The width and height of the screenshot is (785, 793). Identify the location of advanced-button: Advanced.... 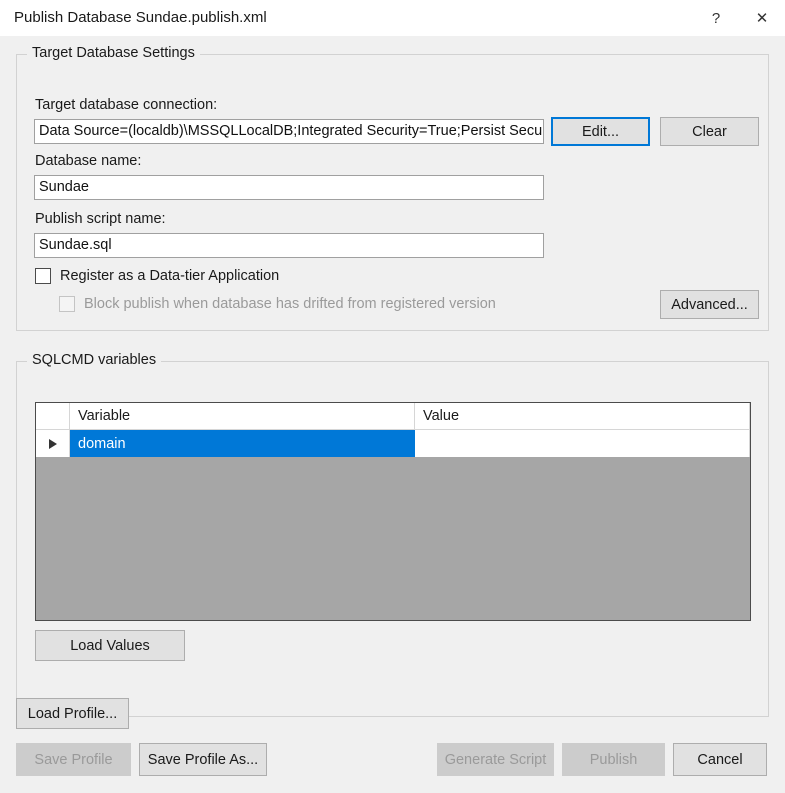
(709, 304).